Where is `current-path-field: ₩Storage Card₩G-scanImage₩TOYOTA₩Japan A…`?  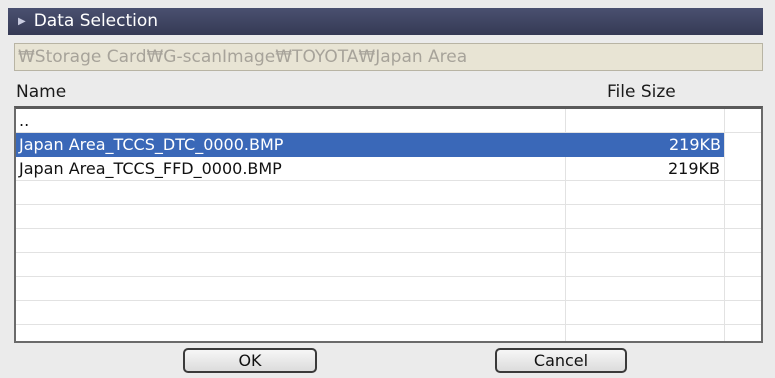
current-path-field: ₩Storage Card₩G-scanImage₩TOYOTA₩Japan A… is located at coordinates (388, 57).